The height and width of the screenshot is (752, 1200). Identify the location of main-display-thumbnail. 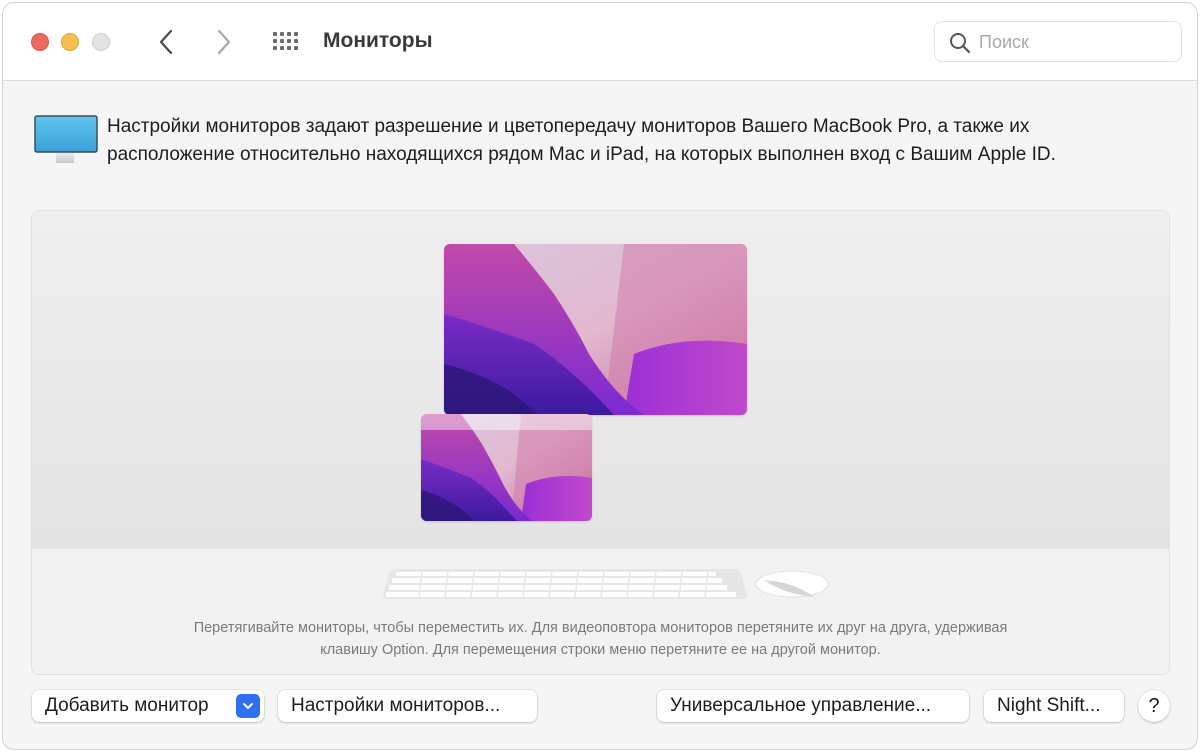
(595, 329).